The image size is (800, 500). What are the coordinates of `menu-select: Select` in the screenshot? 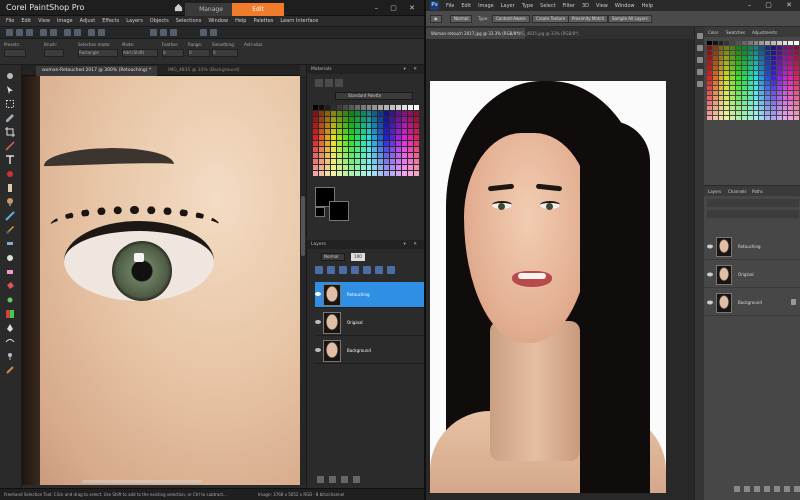 It's located at (547, 6).